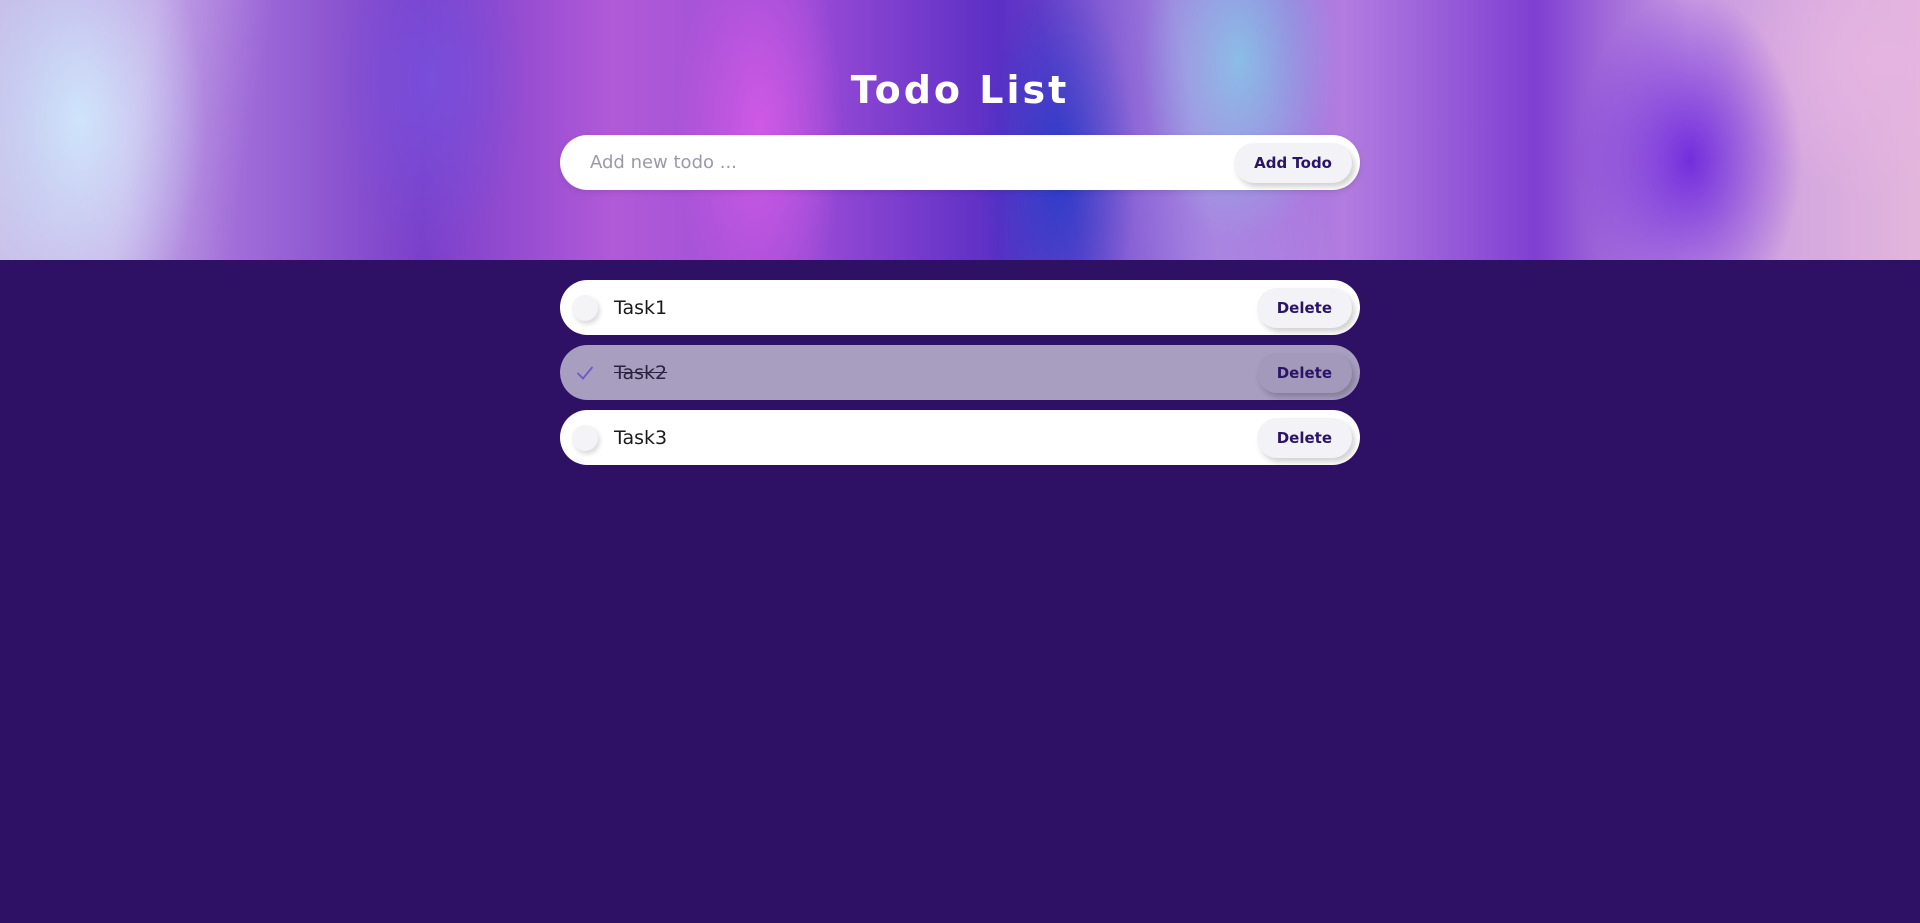 Image resolution: width=1920 pixels, height=923 pixels. What do you see at coordinates (960, 307) in the screenshot?
I see `todo-item: Task1 Delete` at bounding box center [960, 307].